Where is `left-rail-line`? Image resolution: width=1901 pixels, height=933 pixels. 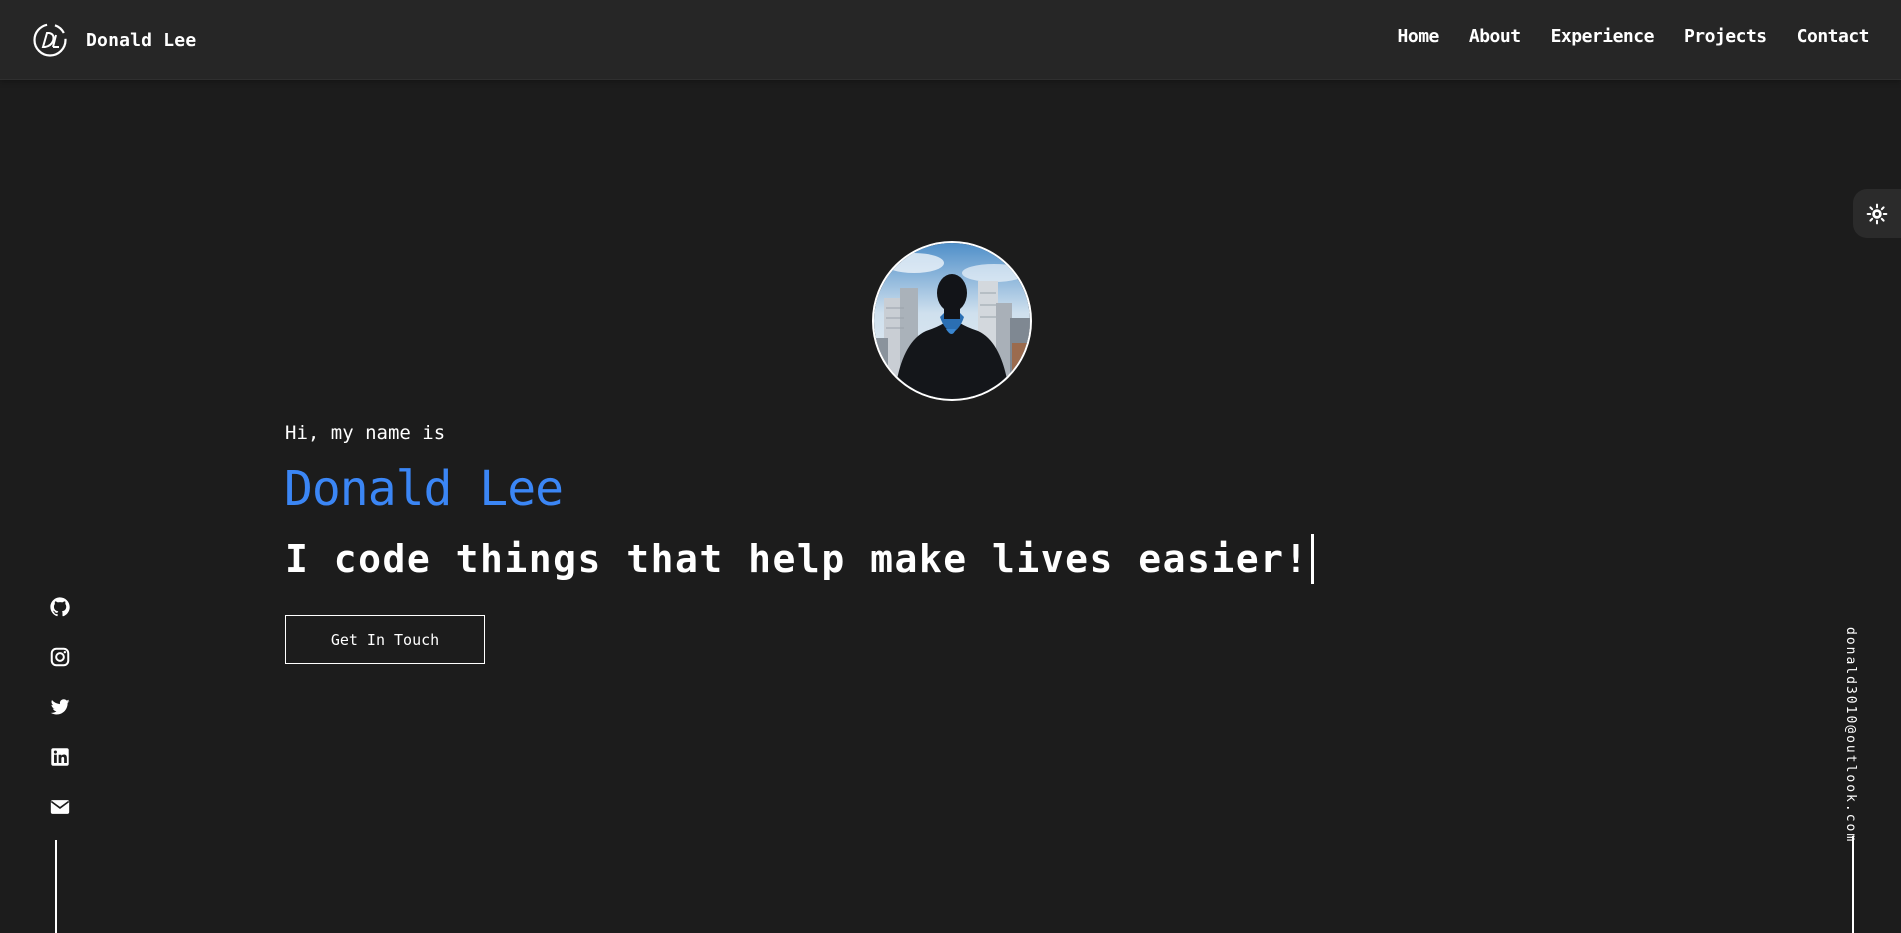 left-rail-line is located at coordinates (56, 886).